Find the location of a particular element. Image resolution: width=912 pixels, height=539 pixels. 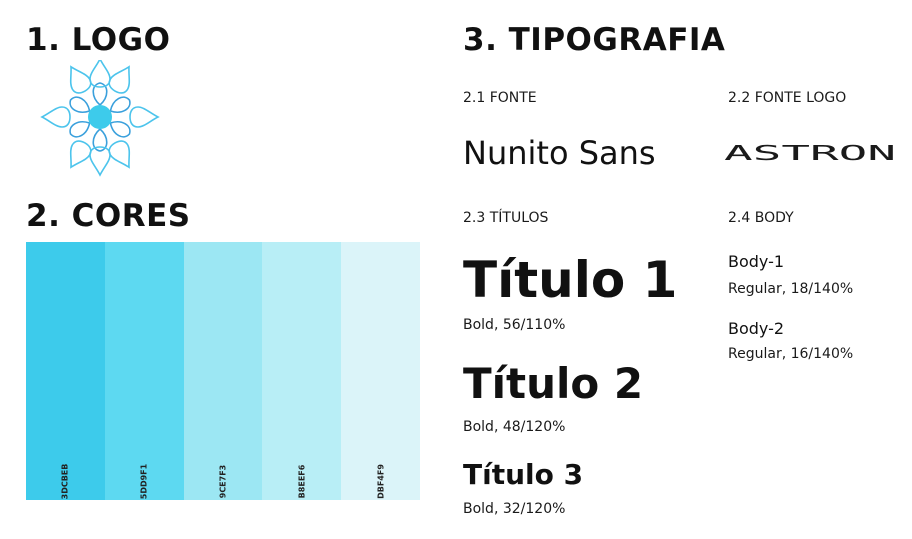

colors-section-title: 2. CORES is located at coordinates (108, 216).